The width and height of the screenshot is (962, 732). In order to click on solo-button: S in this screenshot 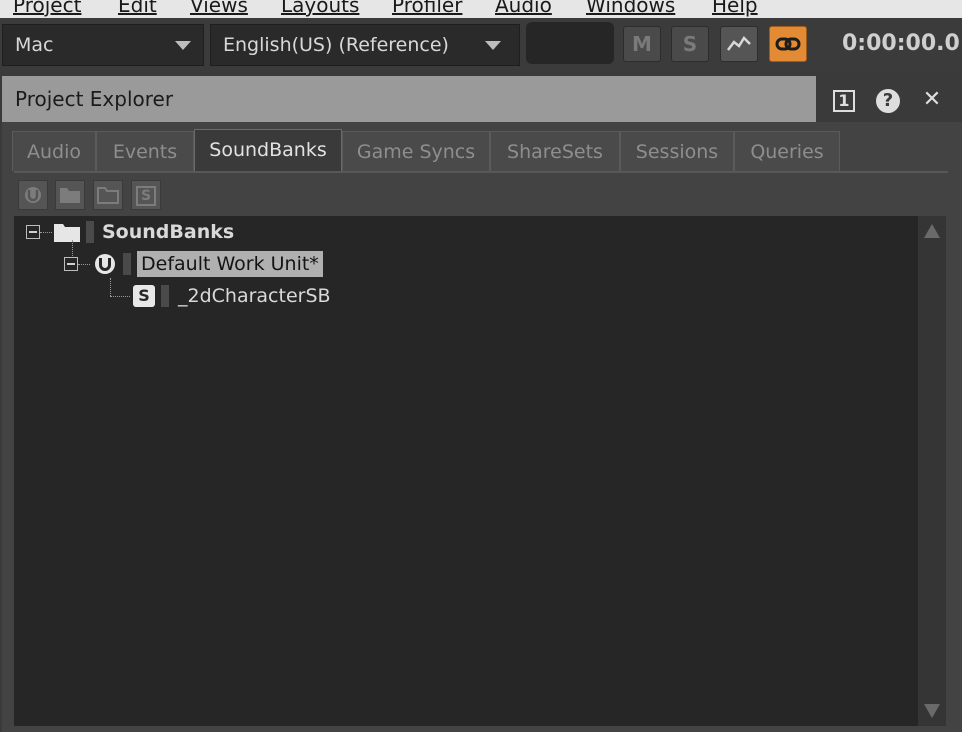, I will do `click(690, 44)`.